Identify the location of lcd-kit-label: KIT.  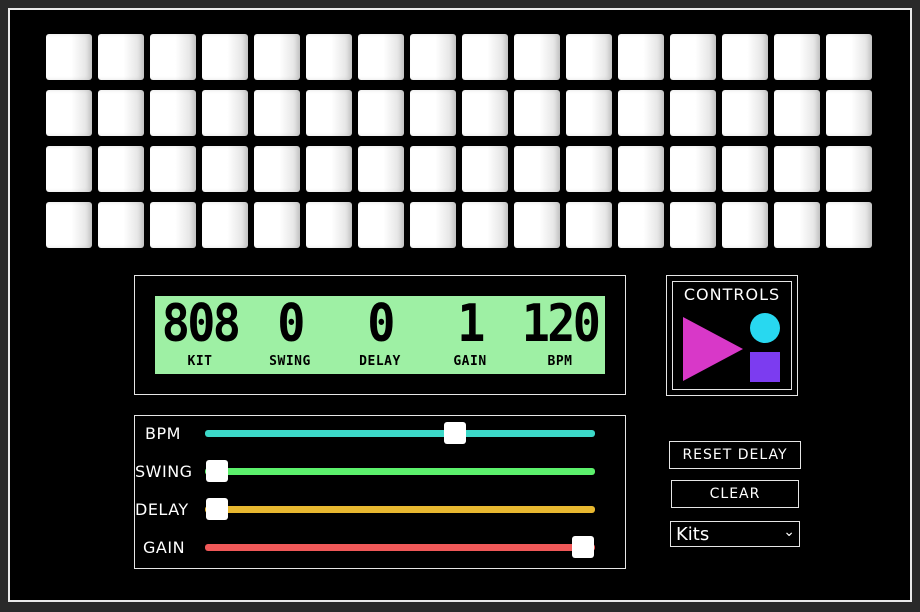
(200, 361).